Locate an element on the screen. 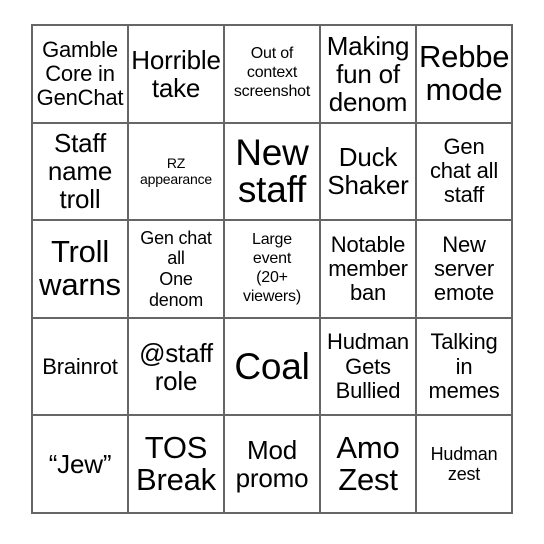 Image resolution: width=544 pixels, height=544 pixels. bingo-cell: Hudman zest is located at coordinates (465, 465).